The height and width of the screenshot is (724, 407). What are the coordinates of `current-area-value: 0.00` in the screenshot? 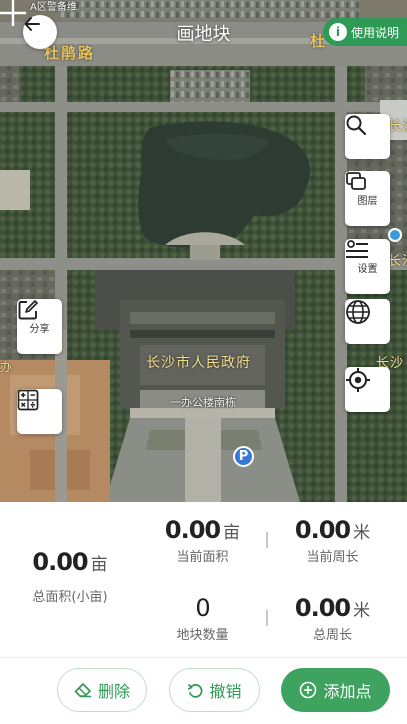 It's located at (192, 530).